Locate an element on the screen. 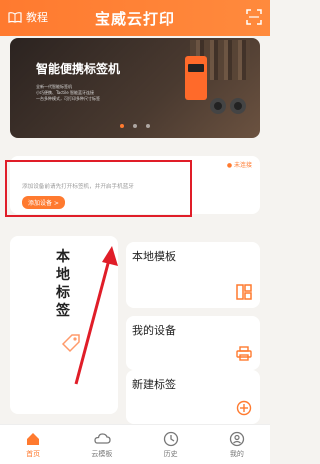  annotation-arrow is located at coordinates (96, 315).